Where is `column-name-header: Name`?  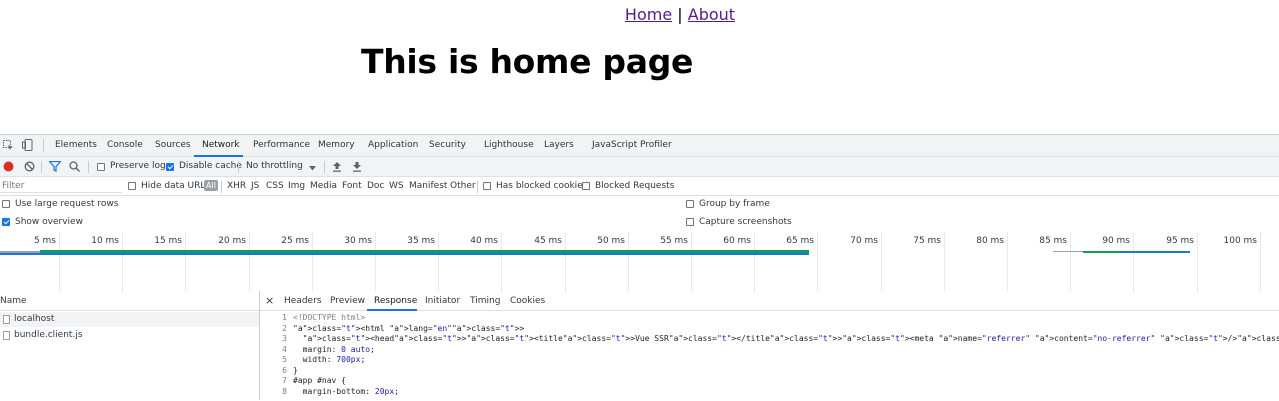 column-name-header: Name is located at coordinates (13, 301).